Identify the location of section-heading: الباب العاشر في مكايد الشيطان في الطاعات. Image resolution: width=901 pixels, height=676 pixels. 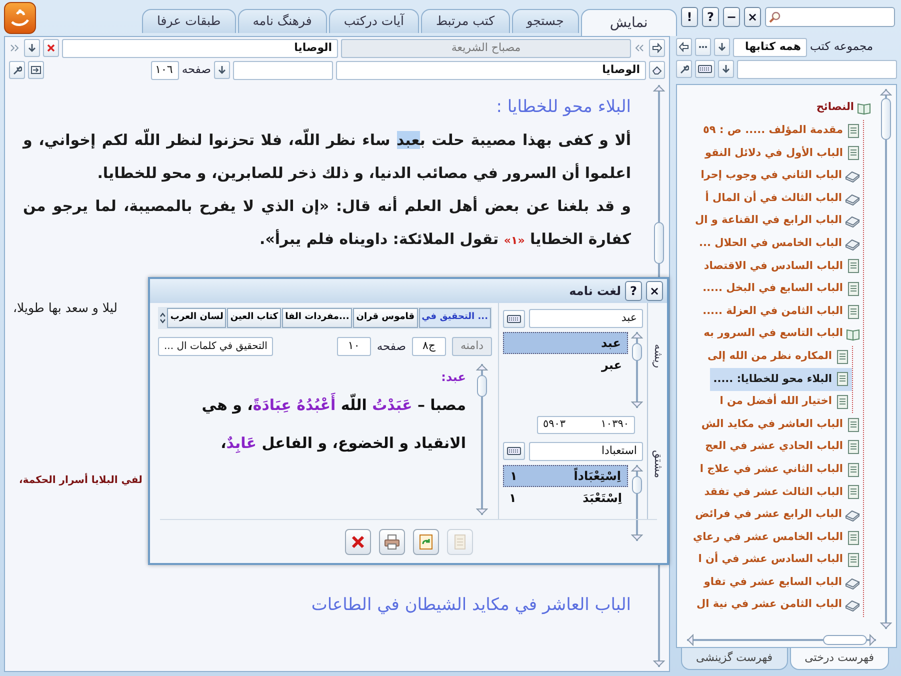
(470, 605).